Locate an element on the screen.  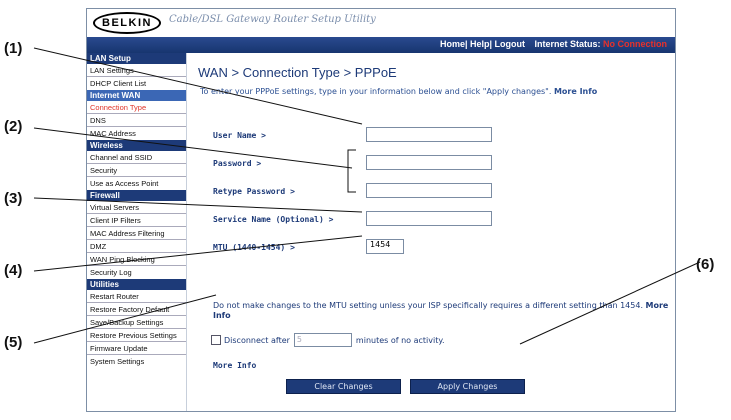
sidebar-section-firewall: Firewall is located at coordinates (136, 195).